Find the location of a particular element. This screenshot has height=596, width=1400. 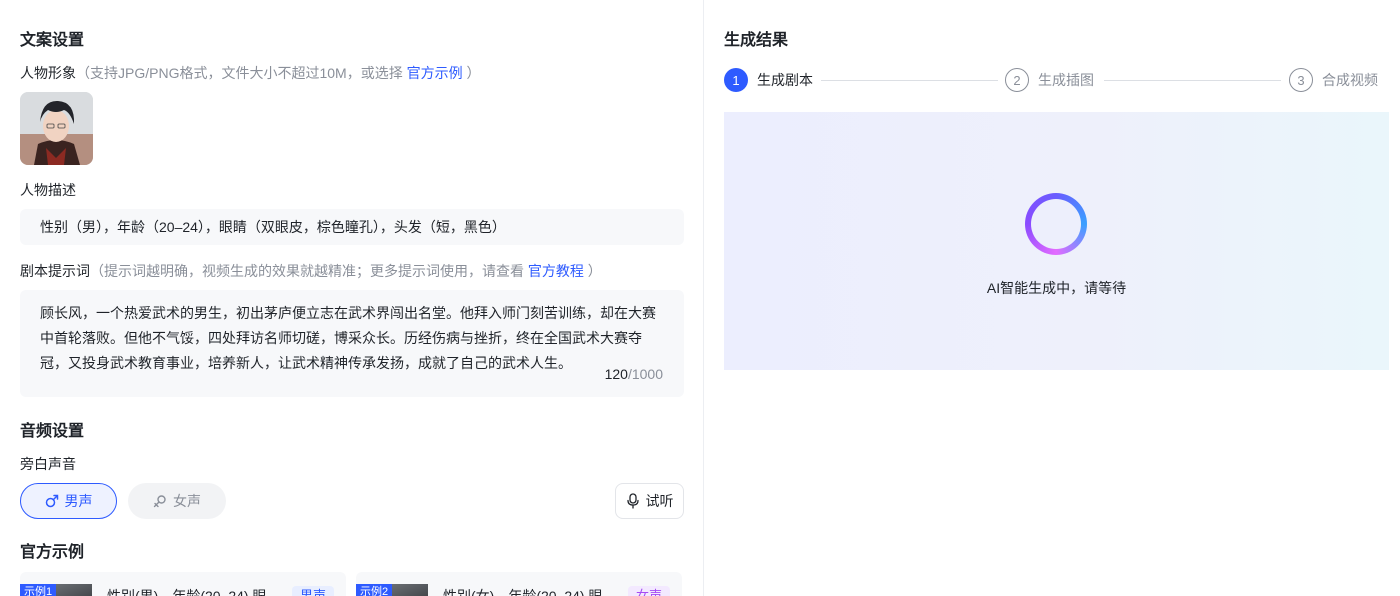

listen-label: 试听 is located at coordinates (659, 501).